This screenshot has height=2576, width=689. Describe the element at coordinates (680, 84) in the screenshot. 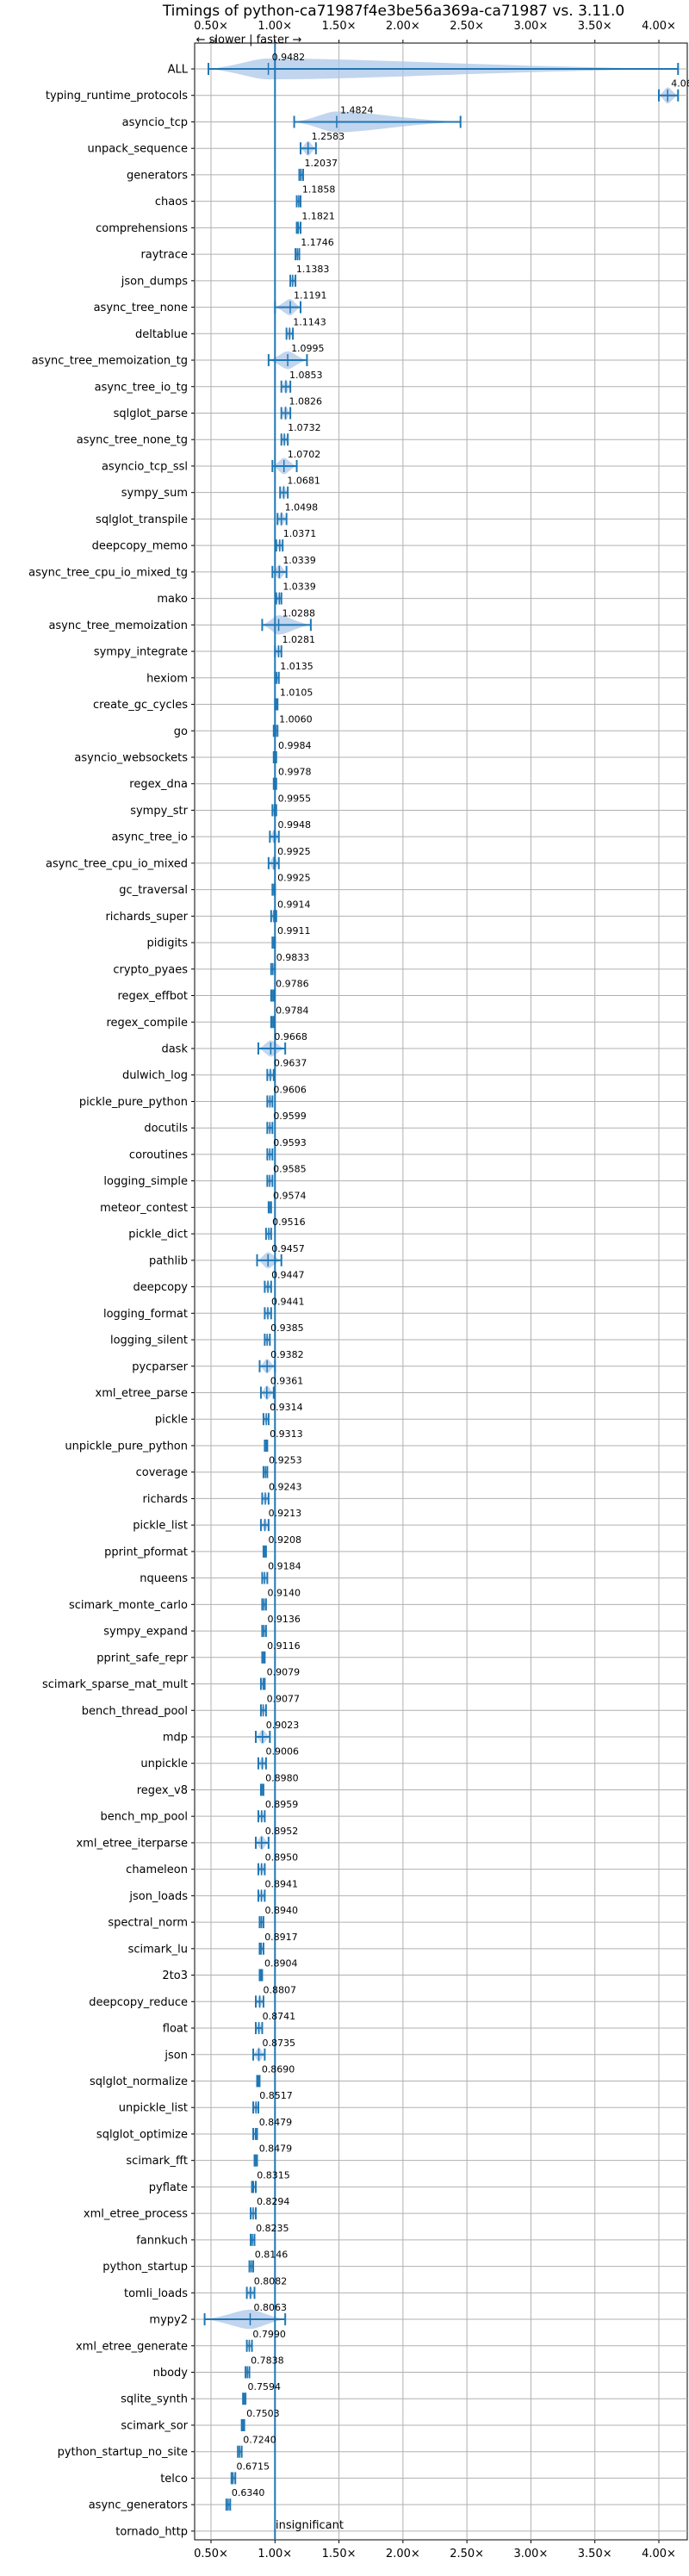

I see `value-label: 4.0688` at that location.